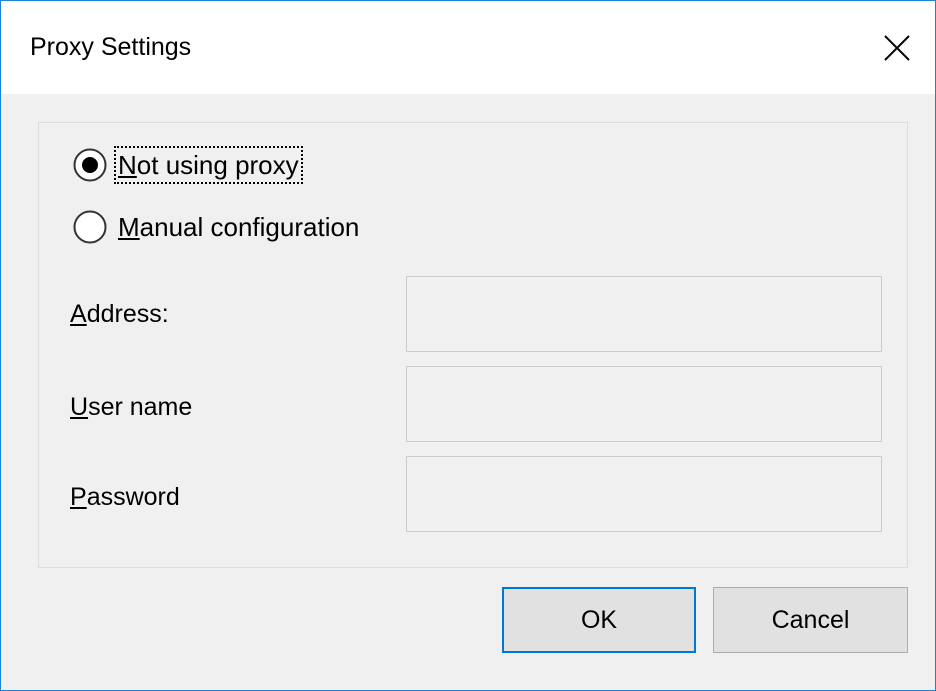  What do you see at coordinates (125, 497) in the screenshot?
I see `password-label: Password` at bounding box center [125, 497].